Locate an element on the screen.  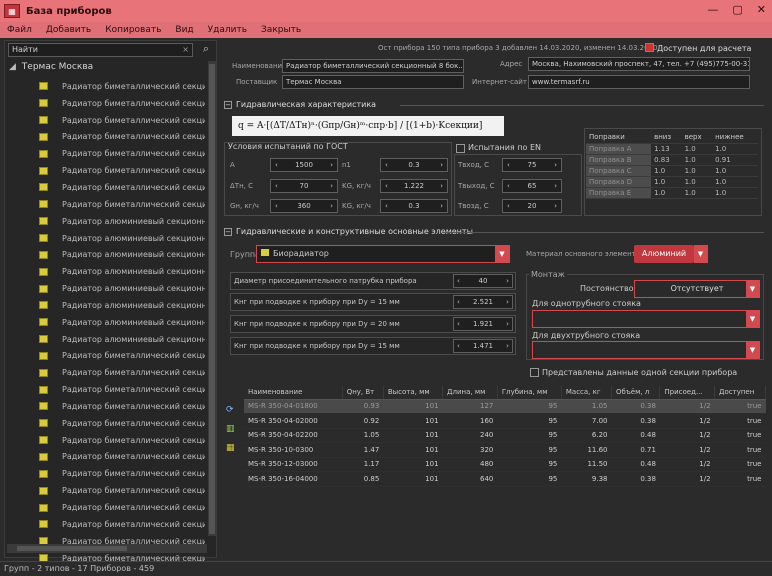
menu-copy: Копировать is located at coordinates (133, 30).